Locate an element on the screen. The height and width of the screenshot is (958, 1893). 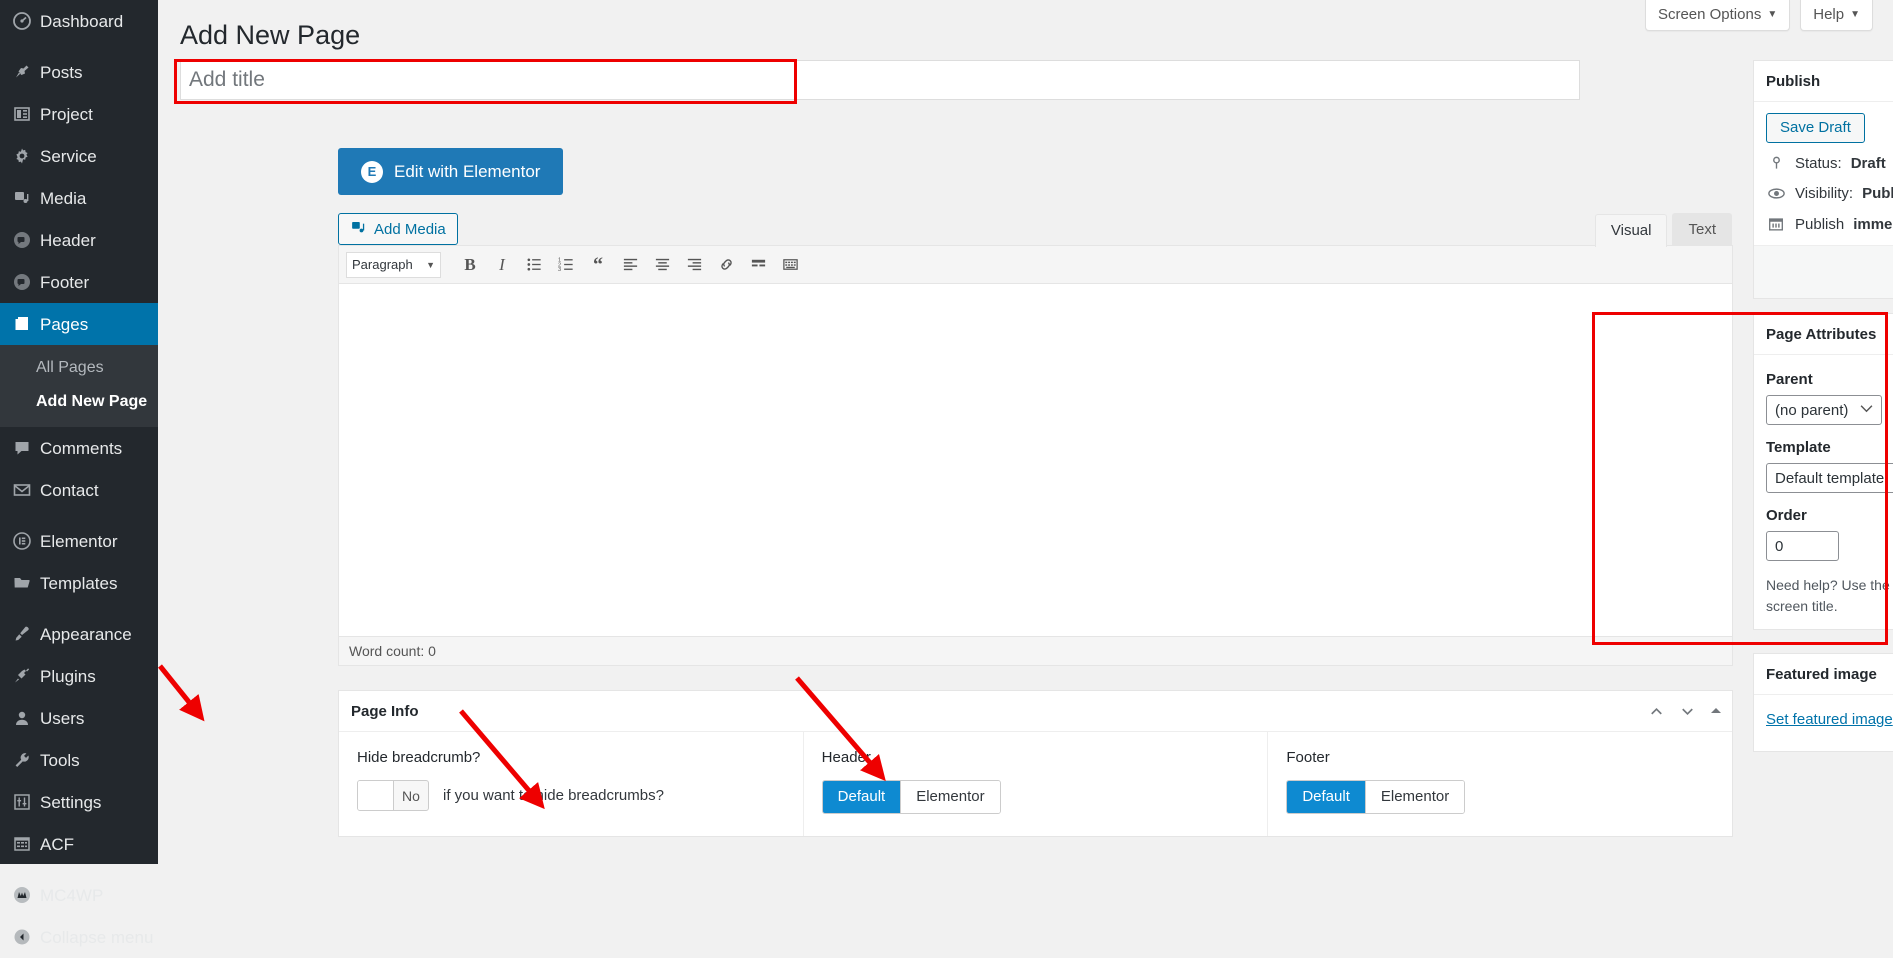
blockquote-icon: “ is located at coordinates (598, 265).